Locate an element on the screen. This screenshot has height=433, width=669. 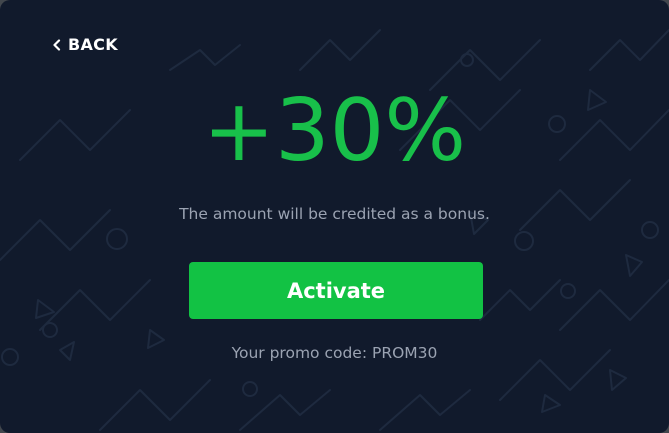
bonus-description: The amount will be credited as a bonus. is located at coordinates (334, 214).